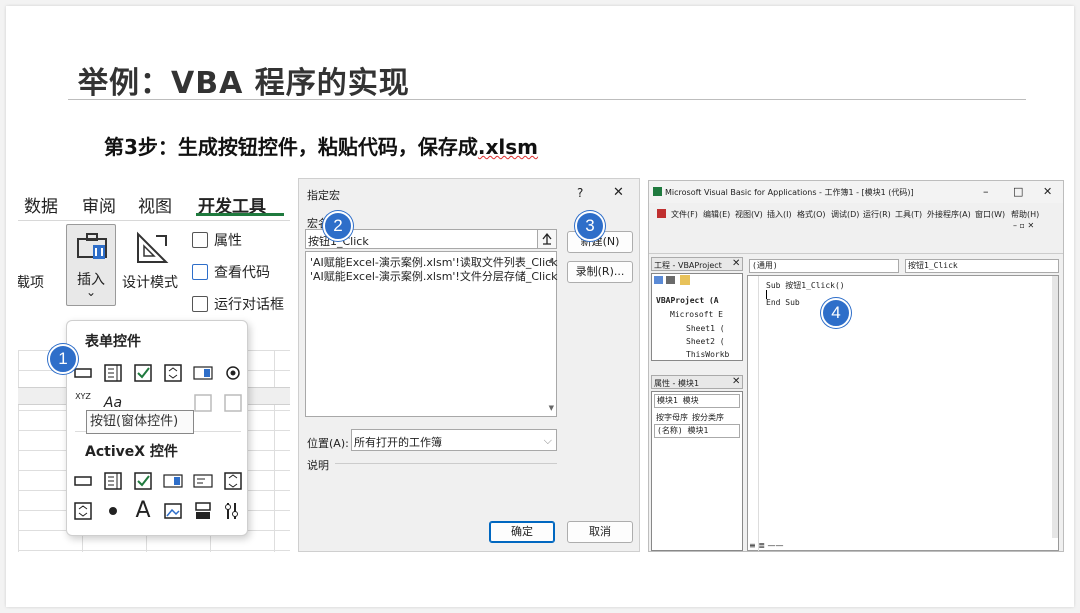 Image resolution: width=1080 pixels, height=613 pixels. I want to click on ax-combobox-icon, so click(113, 481).